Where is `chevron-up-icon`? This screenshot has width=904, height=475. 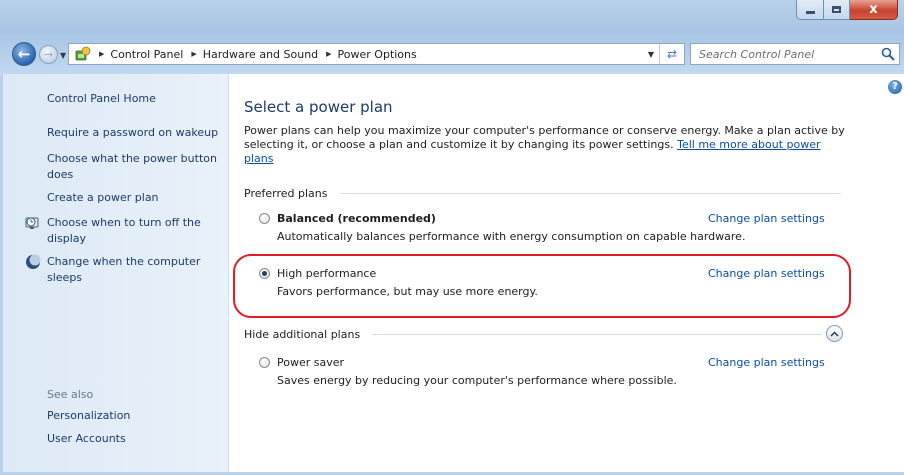
chevron-up-icon is located at coordinates (834, 333).